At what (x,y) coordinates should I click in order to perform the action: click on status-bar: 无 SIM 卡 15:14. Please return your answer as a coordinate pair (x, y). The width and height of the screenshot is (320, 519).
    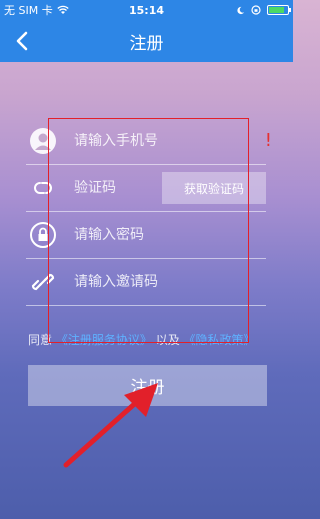
    Looking at the image, I should click on (146, 10).